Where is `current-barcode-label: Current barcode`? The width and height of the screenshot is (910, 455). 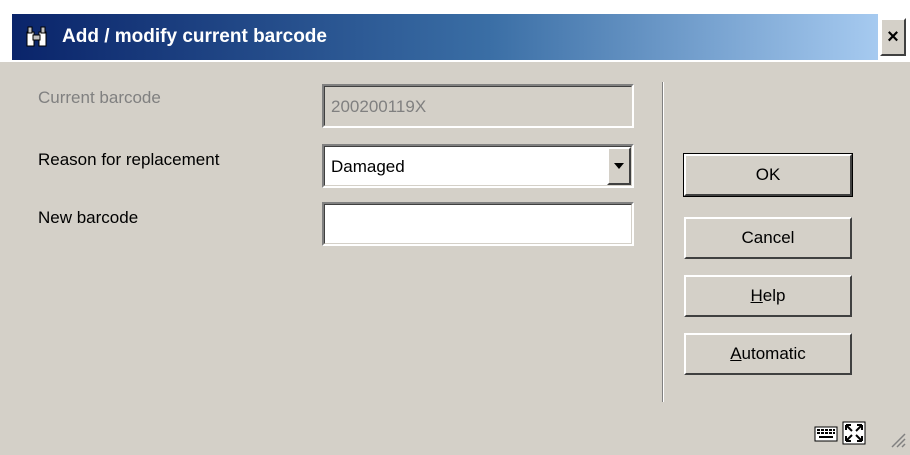 current-barcode-label: Current barcode is located at coordinates (99, 97).